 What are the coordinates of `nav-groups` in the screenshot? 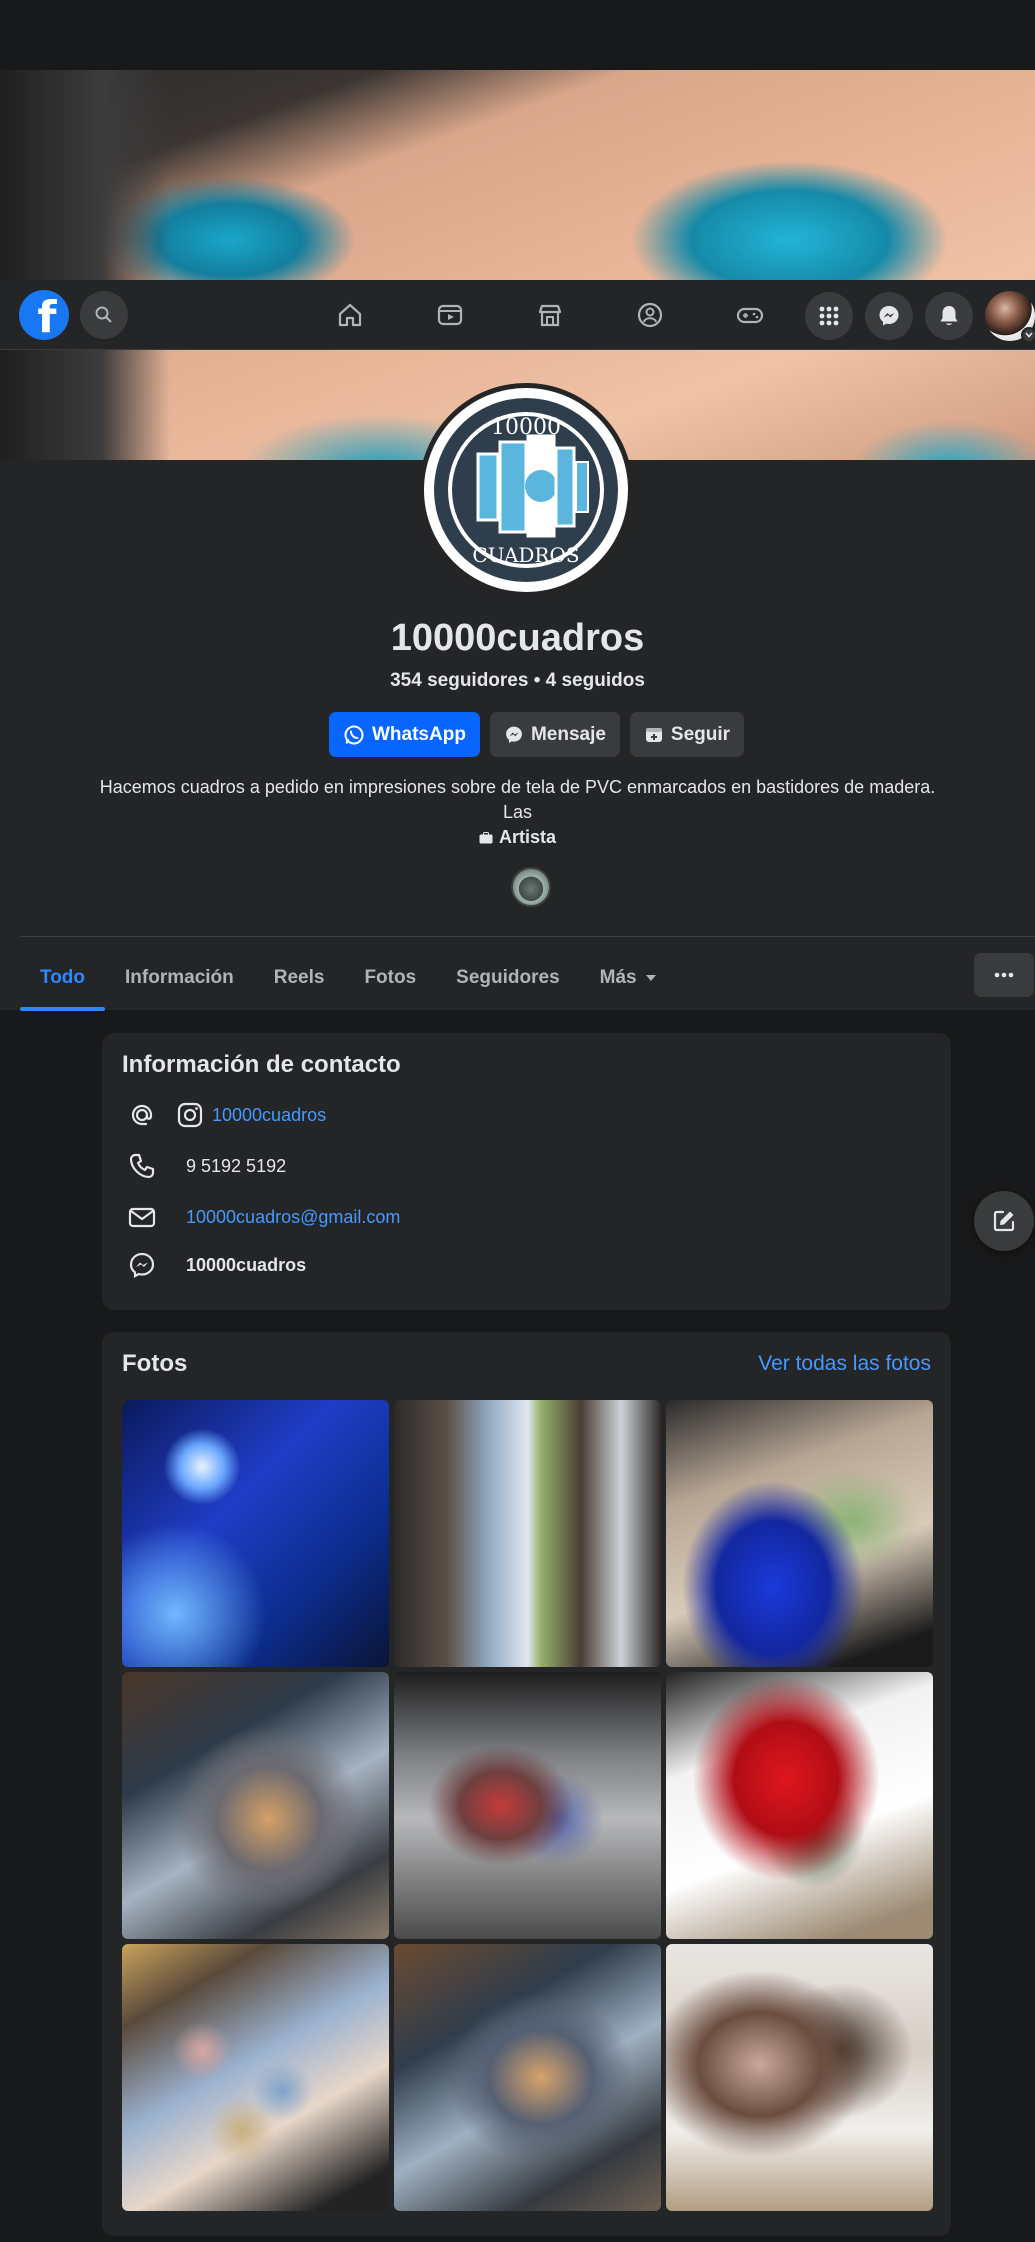 It's located at (650, 315).